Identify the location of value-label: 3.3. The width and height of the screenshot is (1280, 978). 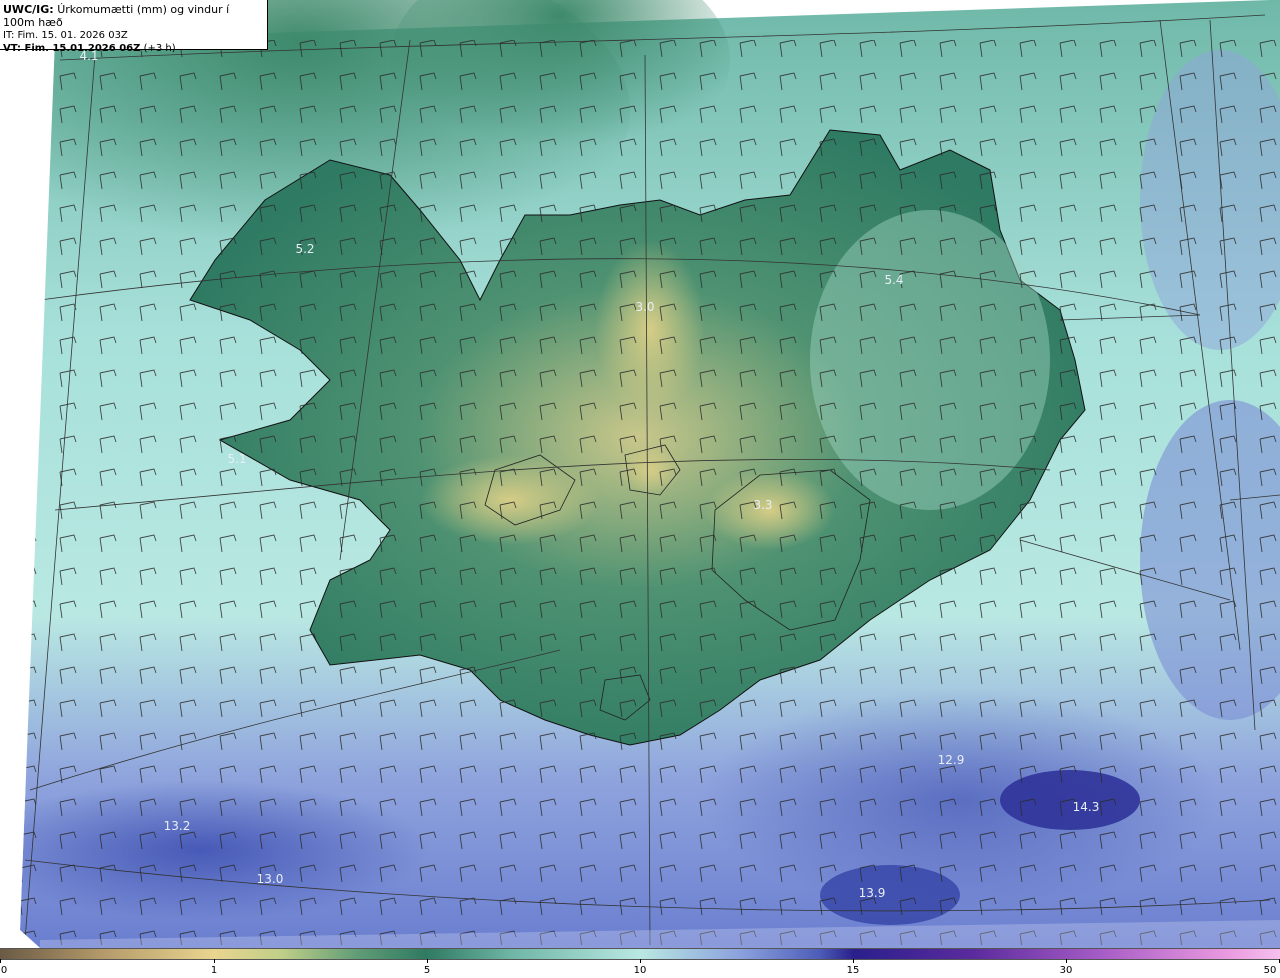
(762, 505).